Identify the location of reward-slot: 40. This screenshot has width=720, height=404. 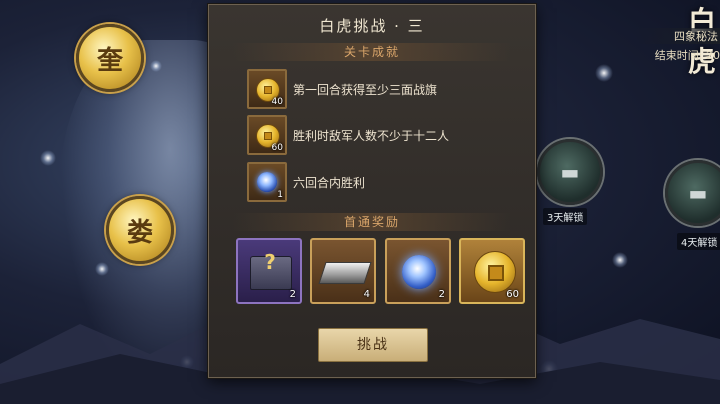
(267, 89).